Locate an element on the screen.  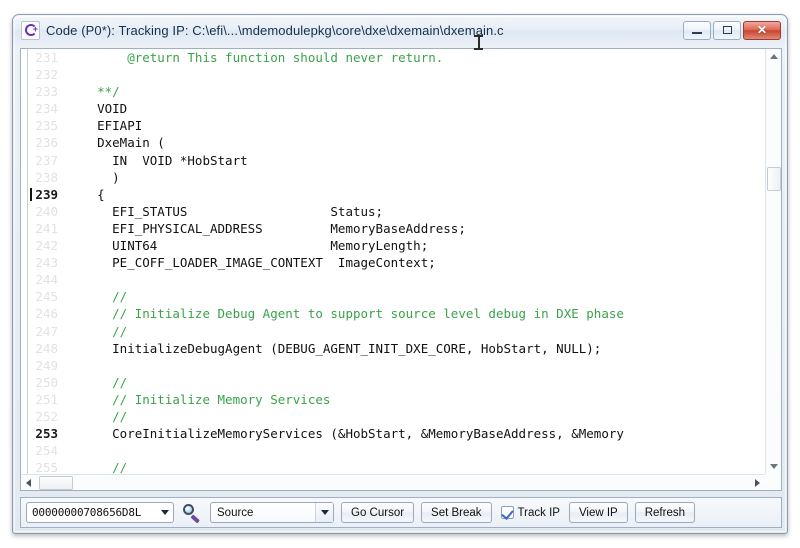
maximize-icon is located at coordinates (727, 30).